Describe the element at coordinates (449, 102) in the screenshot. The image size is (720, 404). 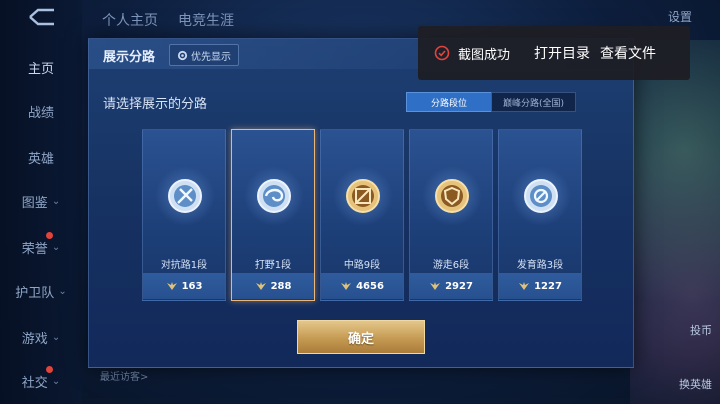
I see `tab-lane-rank: 分路段位` at that location.